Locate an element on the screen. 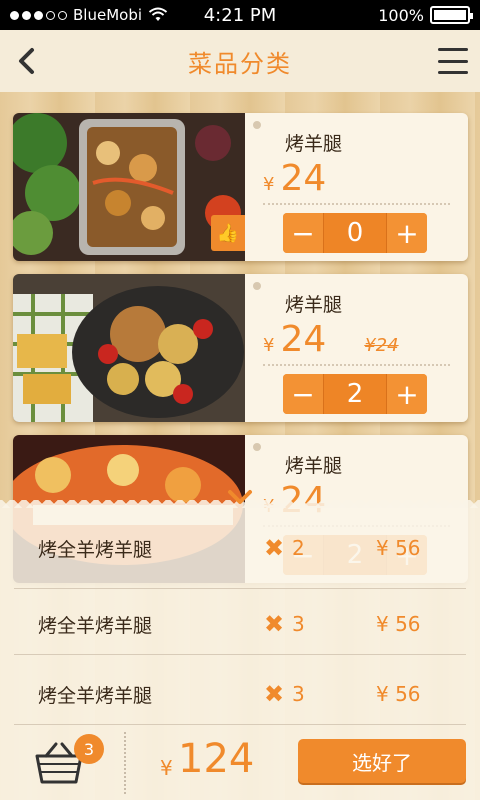  dish-image is located at coordinates (129, 348).